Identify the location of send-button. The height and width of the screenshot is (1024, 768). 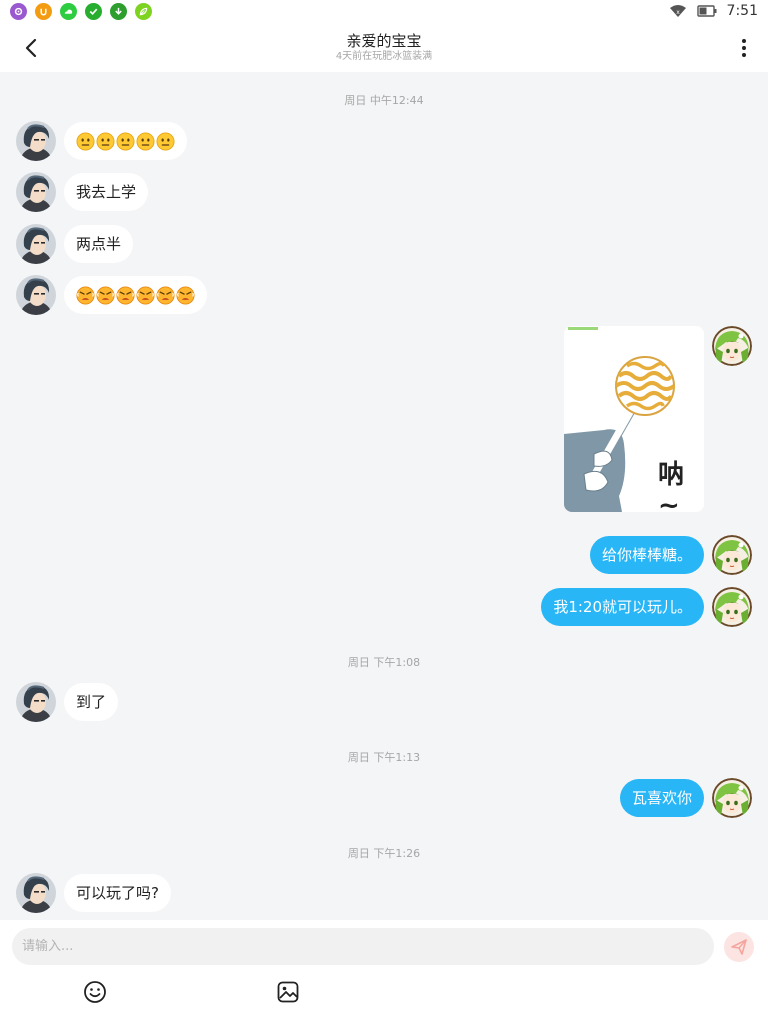
(739, 947).